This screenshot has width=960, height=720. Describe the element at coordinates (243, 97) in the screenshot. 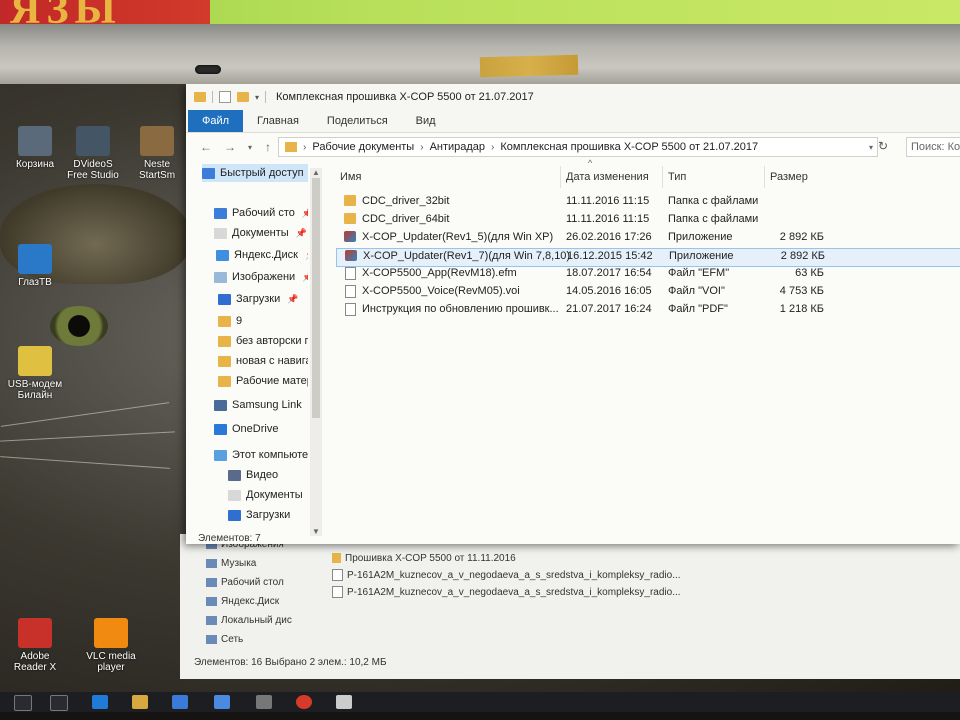

I see `new-folder-icon` at that location.